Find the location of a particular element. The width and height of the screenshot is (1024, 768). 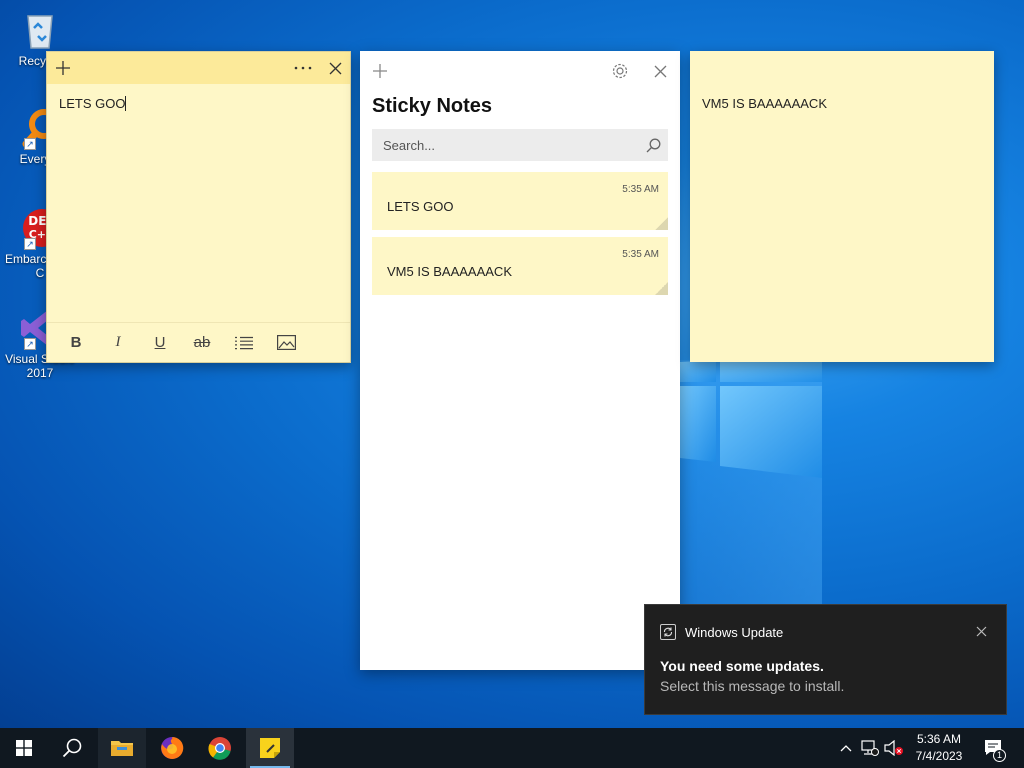

firefox-taskbar-button is located at coordinates (172, 748).